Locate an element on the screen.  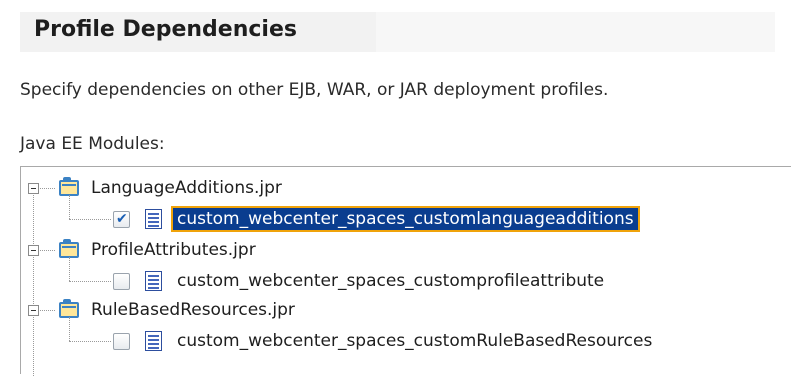
checkmark-icon: ✔ is located at coordinates (122, 219).